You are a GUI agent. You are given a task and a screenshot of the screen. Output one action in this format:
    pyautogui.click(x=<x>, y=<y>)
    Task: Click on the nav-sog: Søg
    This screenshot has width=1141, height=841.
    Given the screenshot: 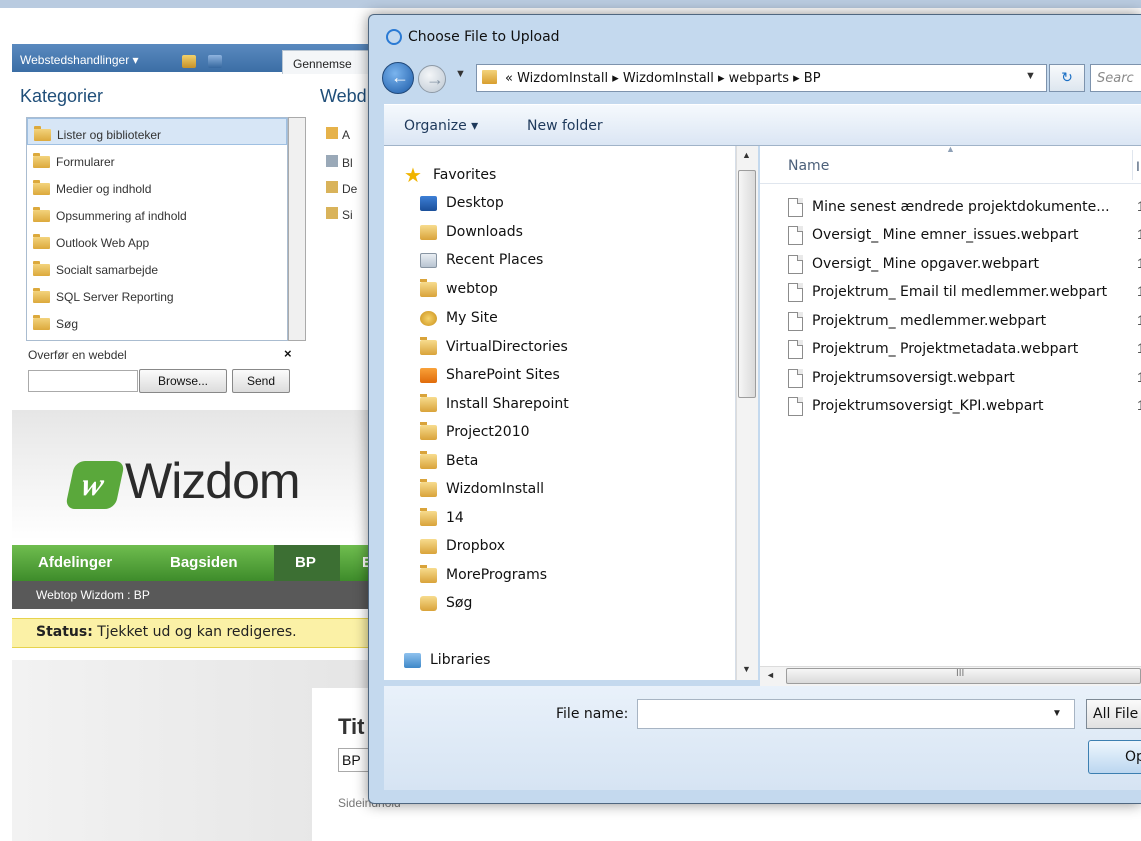 What is the action you would take?
    pyautogui.click(x=446, y=603)
    